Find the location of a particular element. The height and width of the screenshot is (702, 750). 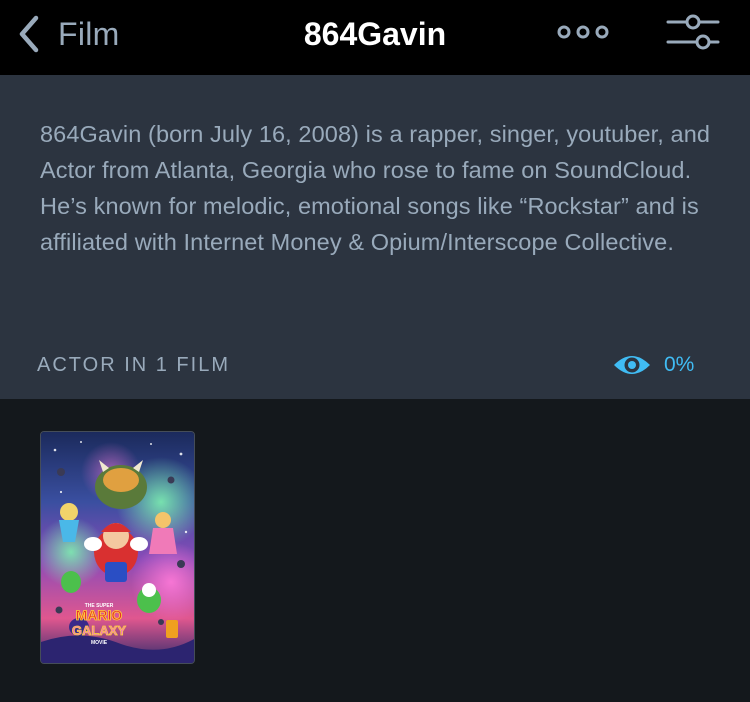

sliders-icon is located at coordinates (693, 32).